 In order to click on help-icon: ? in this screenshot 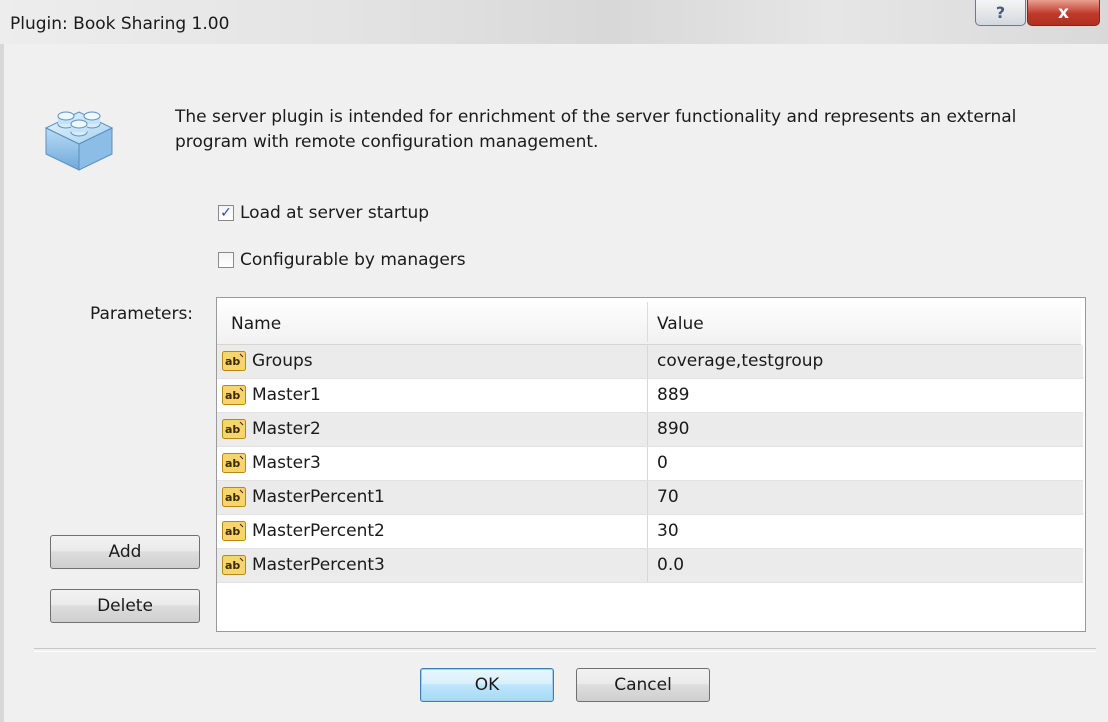, I will do `click(1000, 12)`.